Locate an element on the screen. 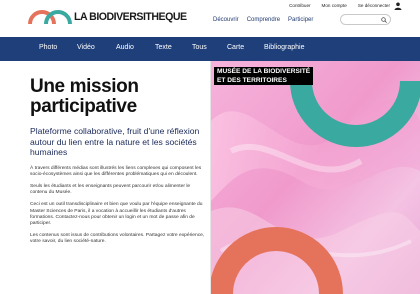  site-logo: LA BIODIVERSITHEQUE is located at coordinates (107, 17).